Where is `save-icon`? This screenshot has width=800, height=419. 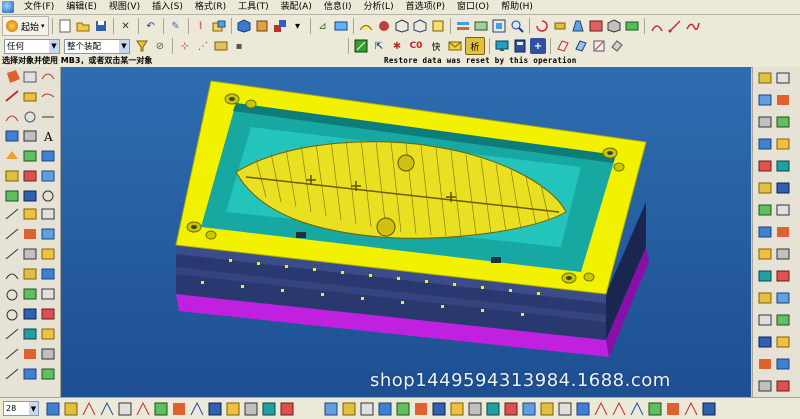 save-icon is located at coordinates (101, 26).